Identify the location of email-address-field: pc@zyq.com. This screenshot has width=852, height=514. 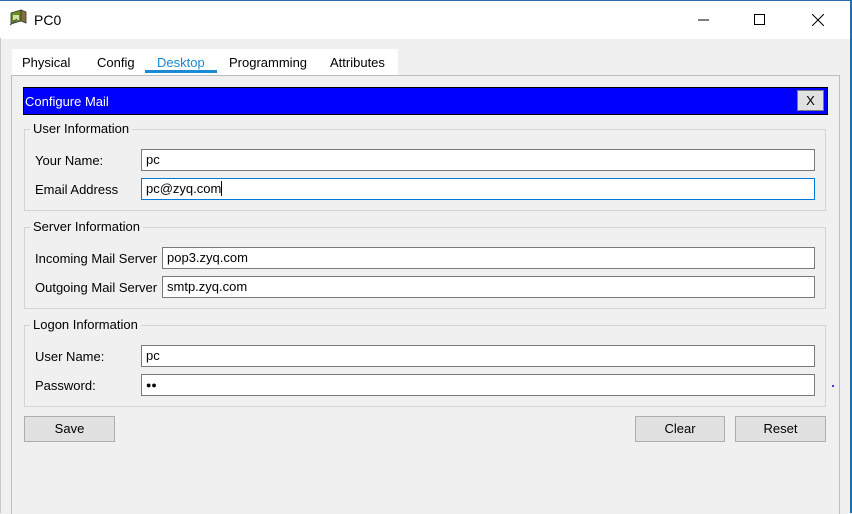
(478, 189).